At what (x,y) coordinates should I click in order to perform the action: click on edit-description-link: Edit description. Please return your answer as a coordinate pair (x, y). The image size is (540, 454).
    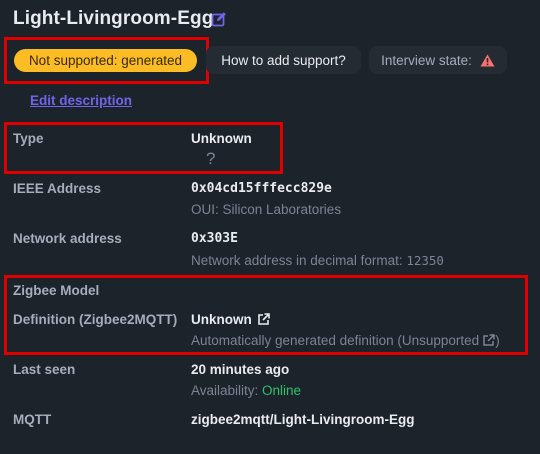
    Looking at the image, I should click on (81, 100).